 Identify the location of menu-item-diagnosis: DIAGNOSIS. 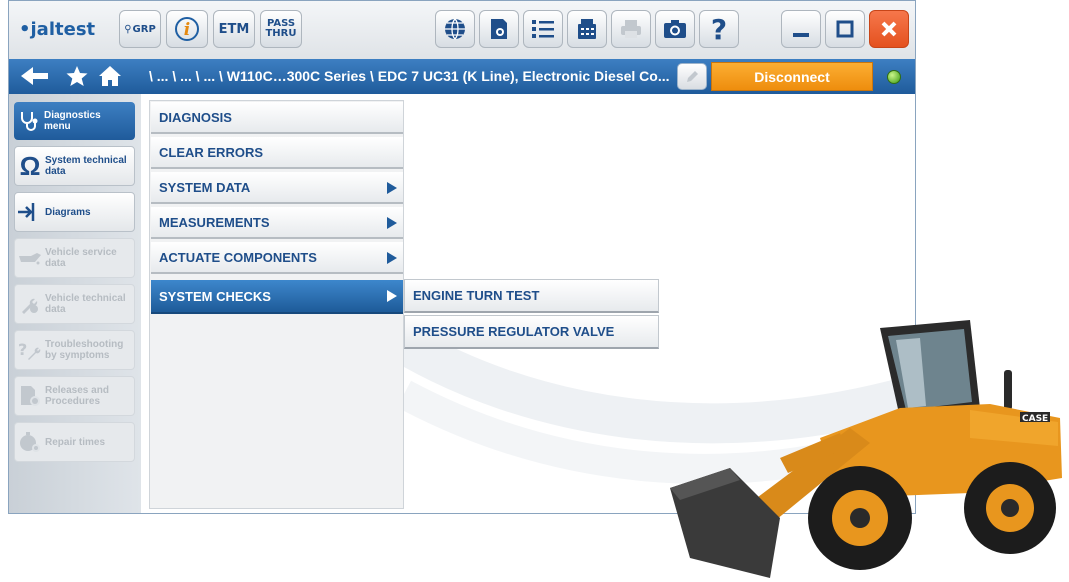
(277, 118).